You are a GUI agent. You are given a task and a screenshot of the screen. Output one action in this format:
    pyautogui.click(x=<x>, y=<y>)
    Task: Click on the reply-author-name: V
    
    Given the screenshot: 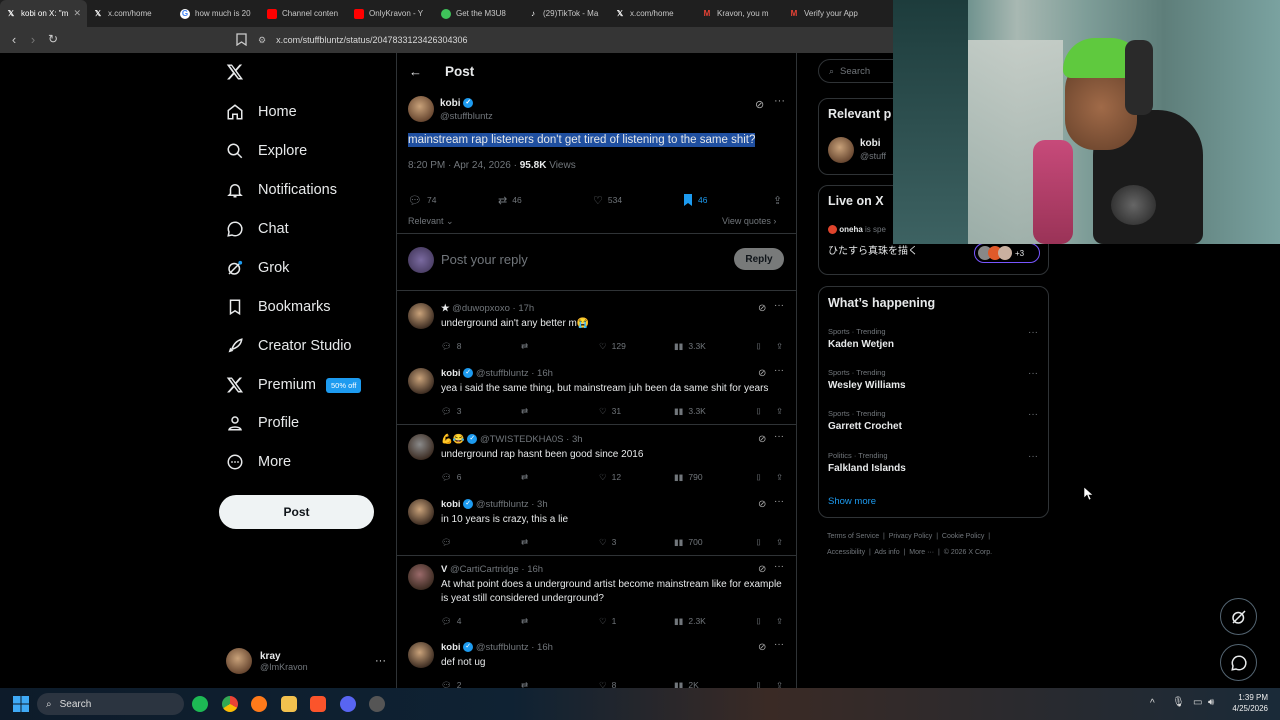 What is the action you would take?
    pyautogui.click(x=444, y=569)
    